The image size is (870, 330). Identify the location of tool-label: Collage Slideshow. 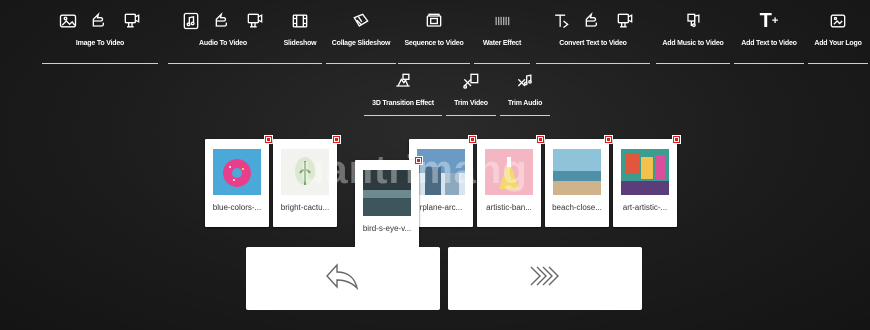
(361, 43).